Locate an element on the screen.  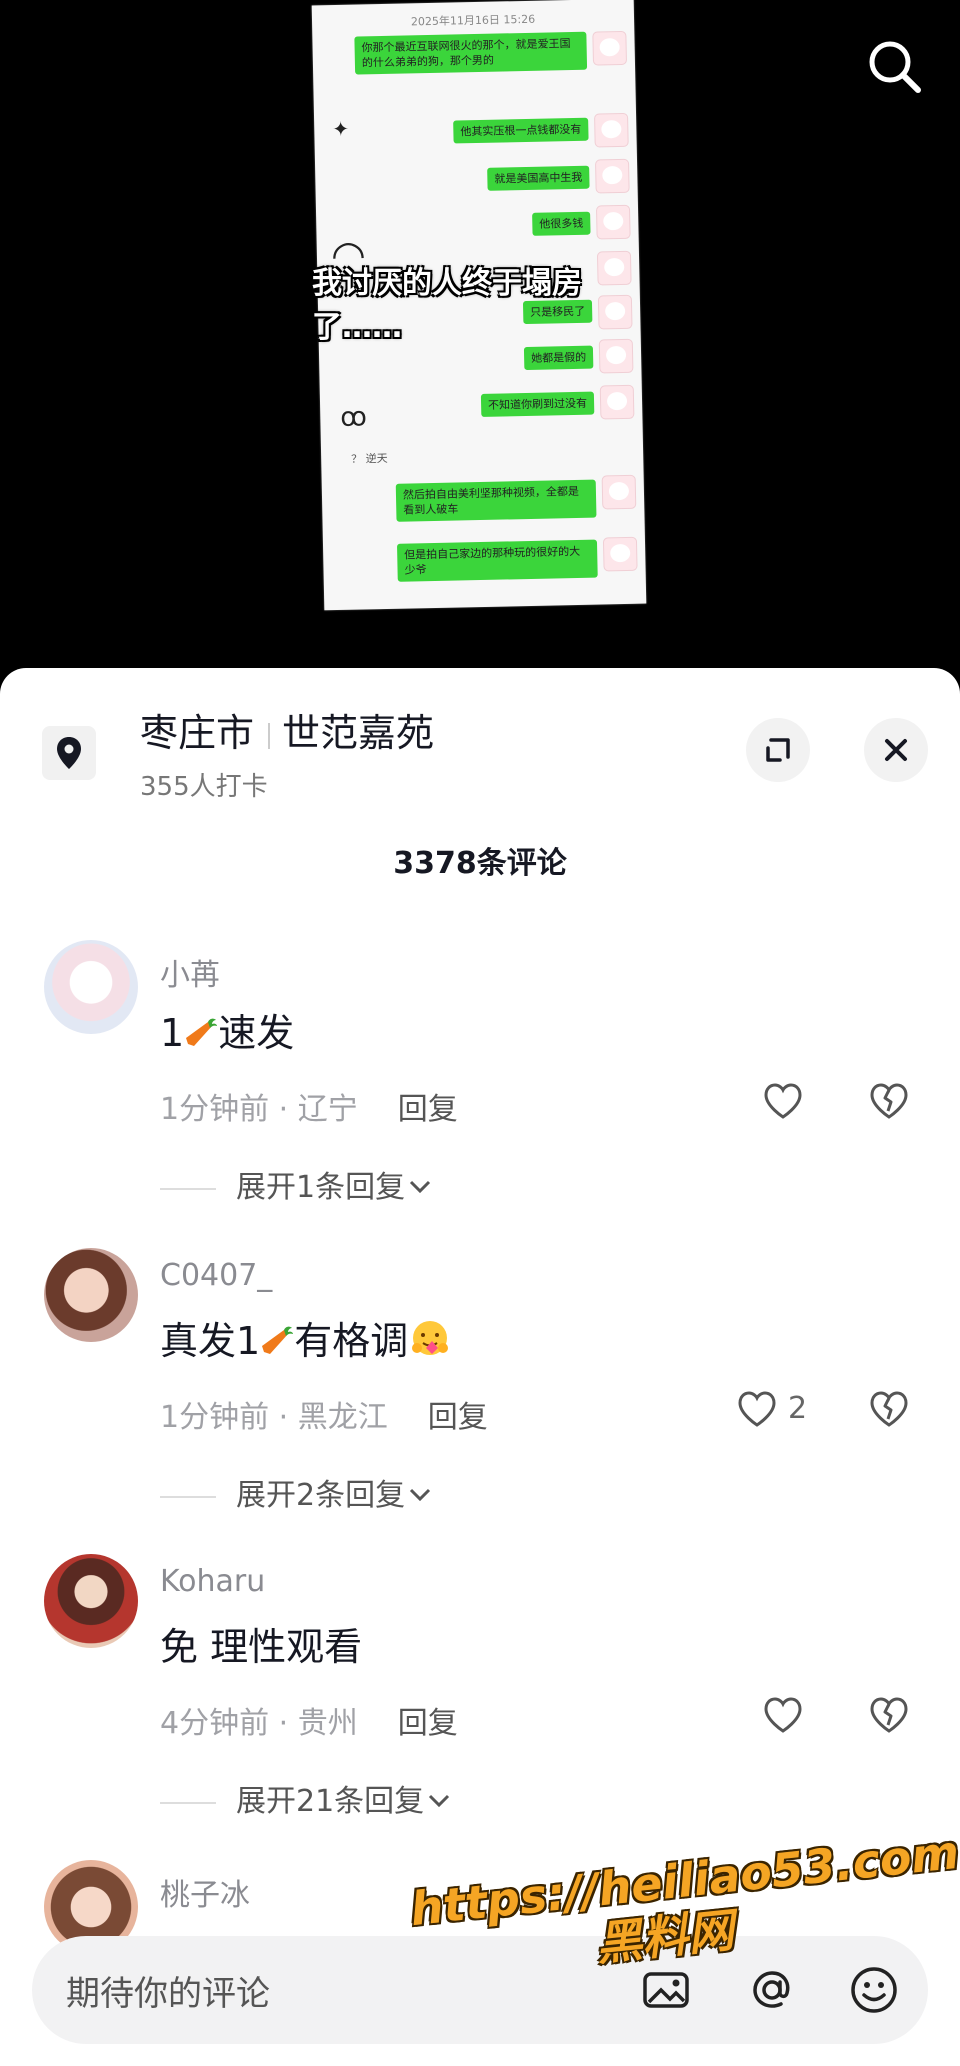
comment-time-region: 1分钟前 · 辽宁 is located at coordinates (259, 1109).